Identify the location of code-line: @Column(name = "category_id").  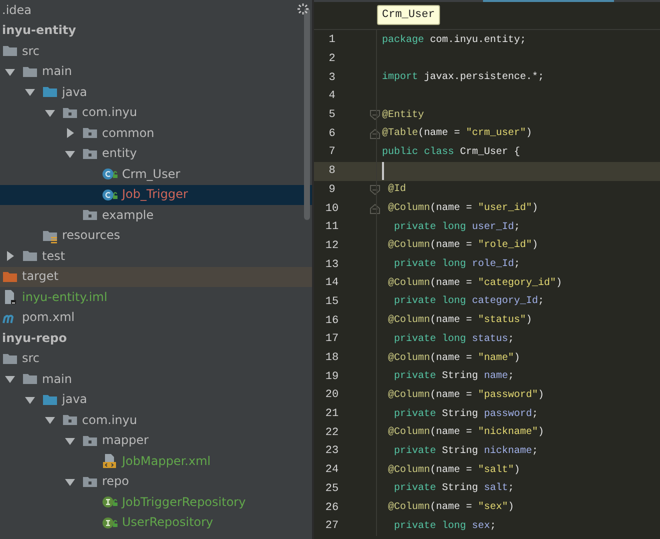
(475, 283).